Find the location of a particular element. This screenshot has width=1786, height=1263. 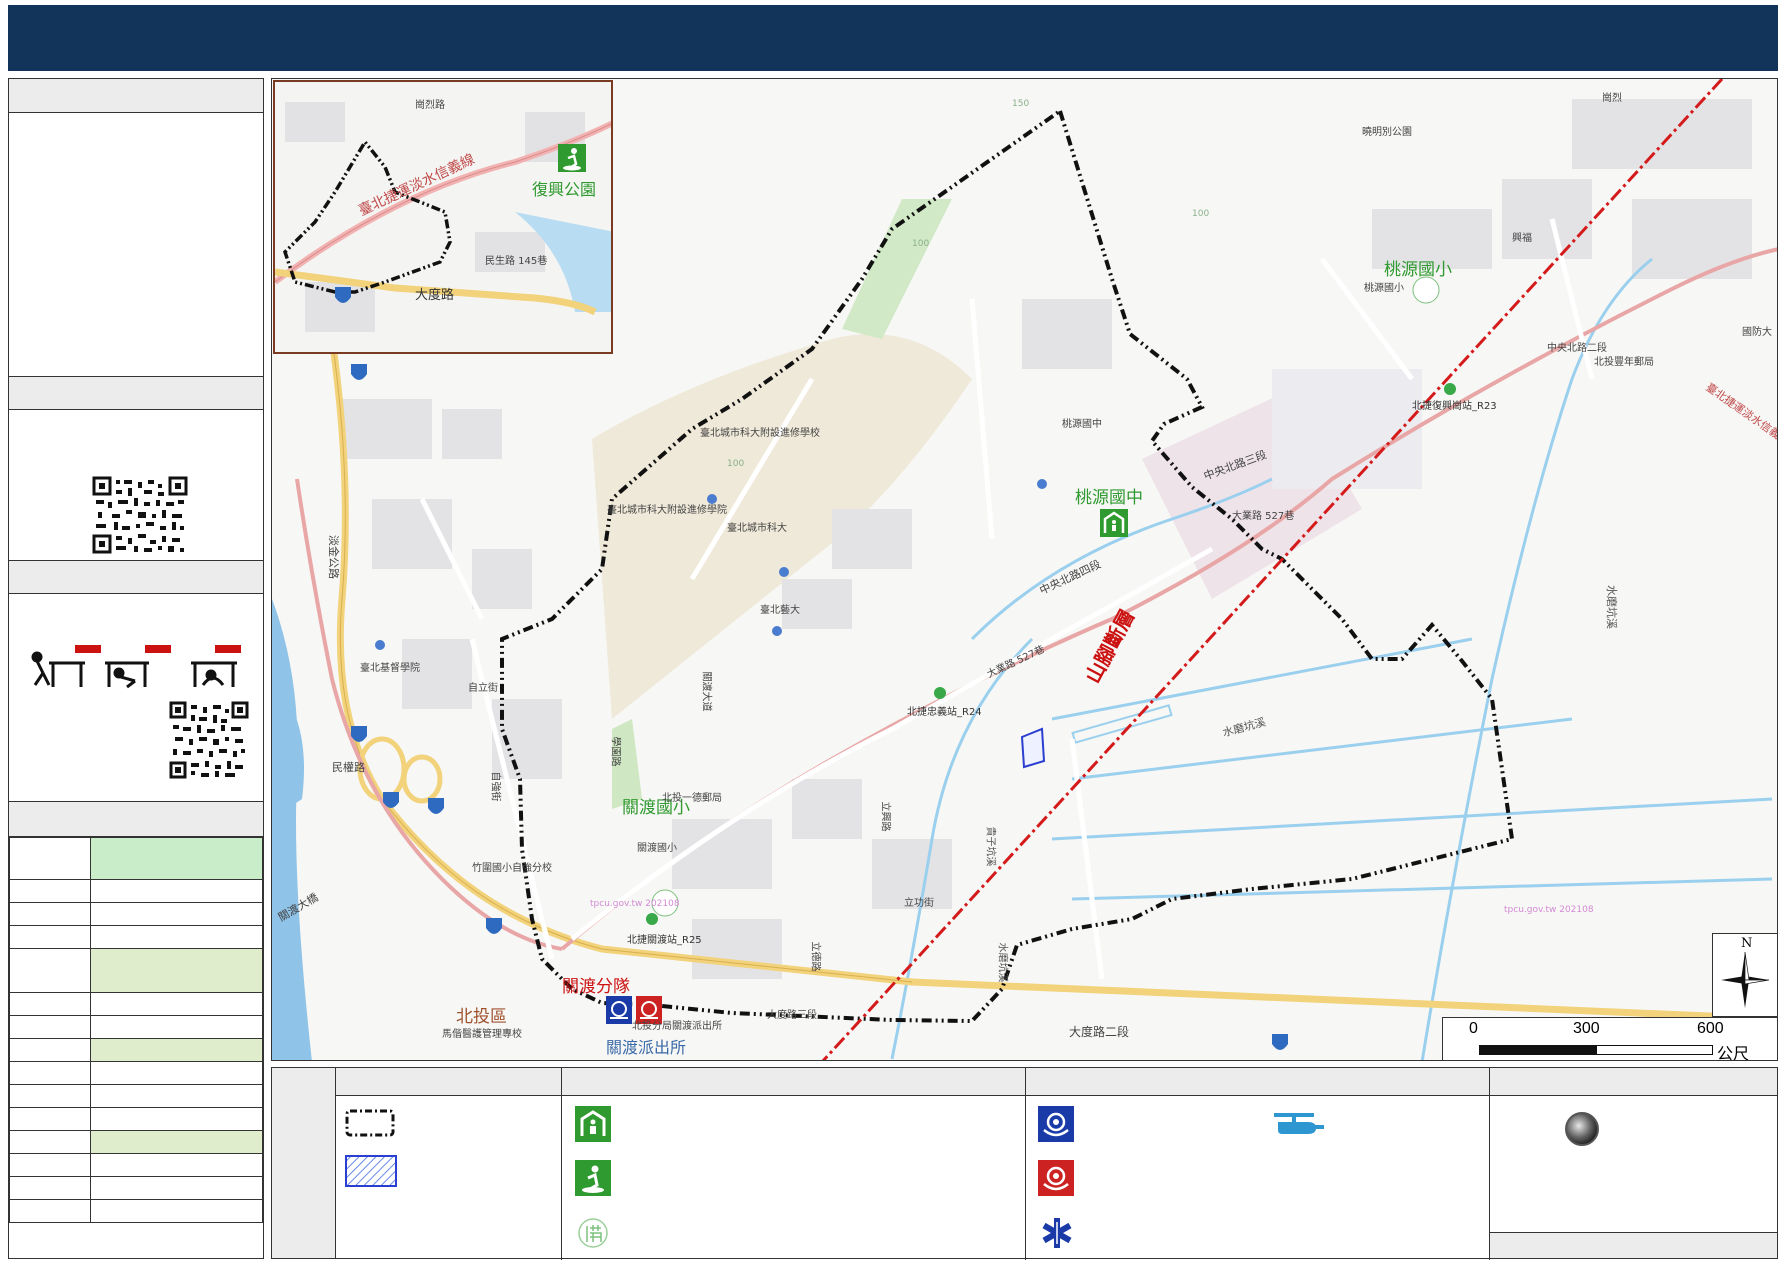

section-header-info is located at coordinates (136, 96).